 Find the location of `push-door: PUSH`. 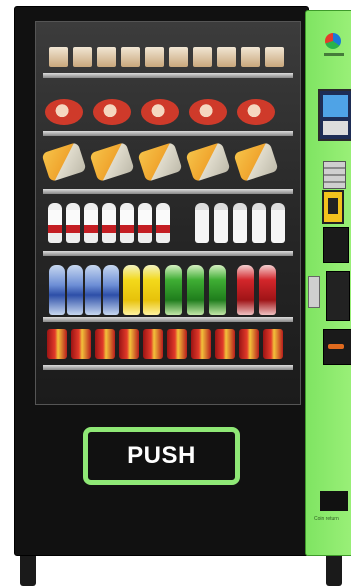

push-door: PUSH is located at coordinates (161, 456).